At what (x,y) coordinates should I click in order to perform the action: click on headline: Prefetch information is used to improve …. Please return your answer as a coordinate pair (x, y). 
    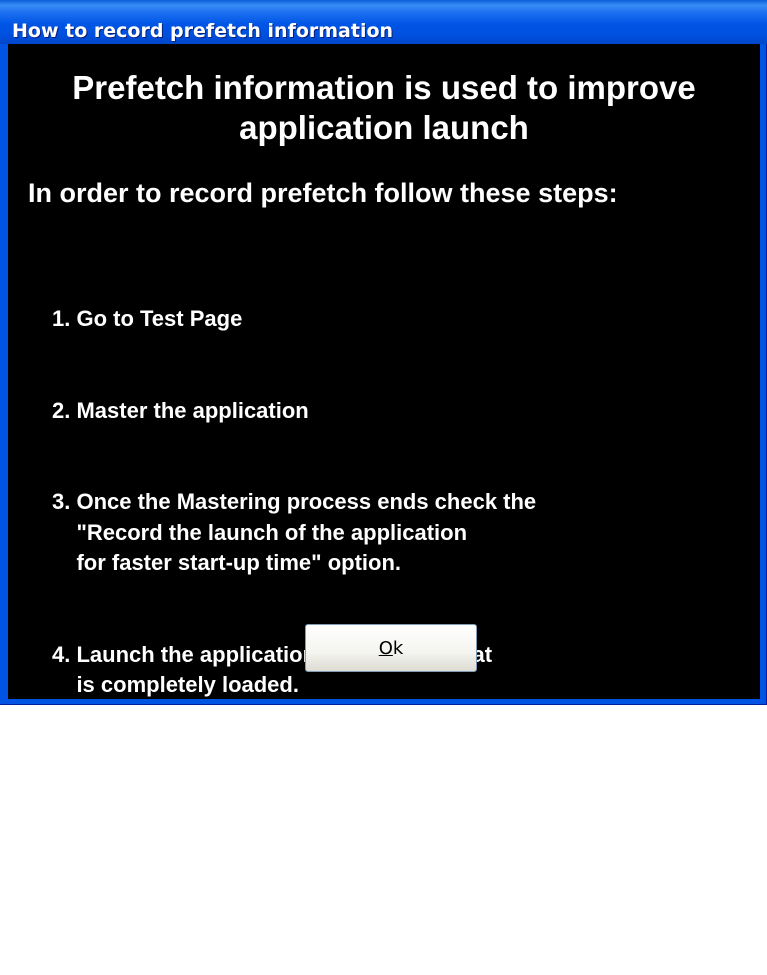
    Looking at the image, I should click on (384, 107).